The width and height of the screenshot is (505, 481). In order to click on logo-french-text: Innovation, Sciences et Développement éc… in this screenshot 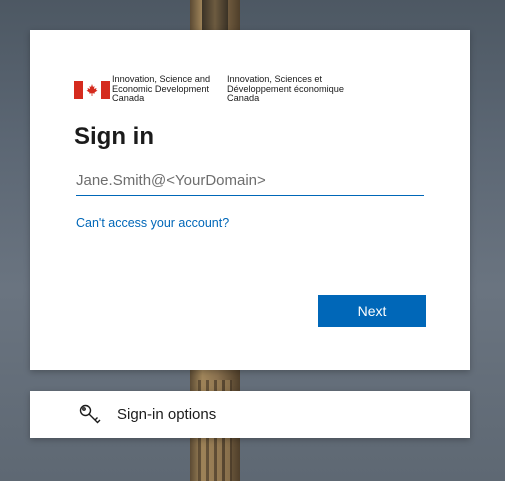, I will do `click(285, 88)`.